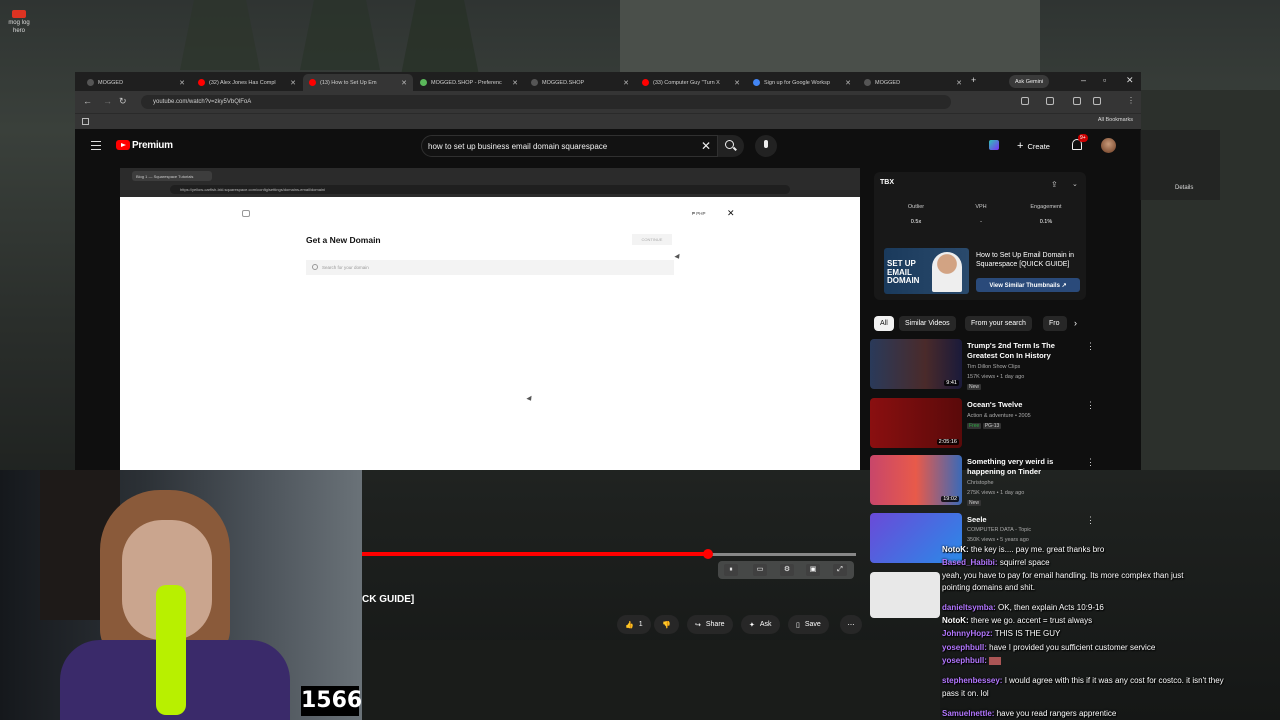  Describe the element at coordinates (756, 82) in the screenshot. I see `tab-favicon` at that location.